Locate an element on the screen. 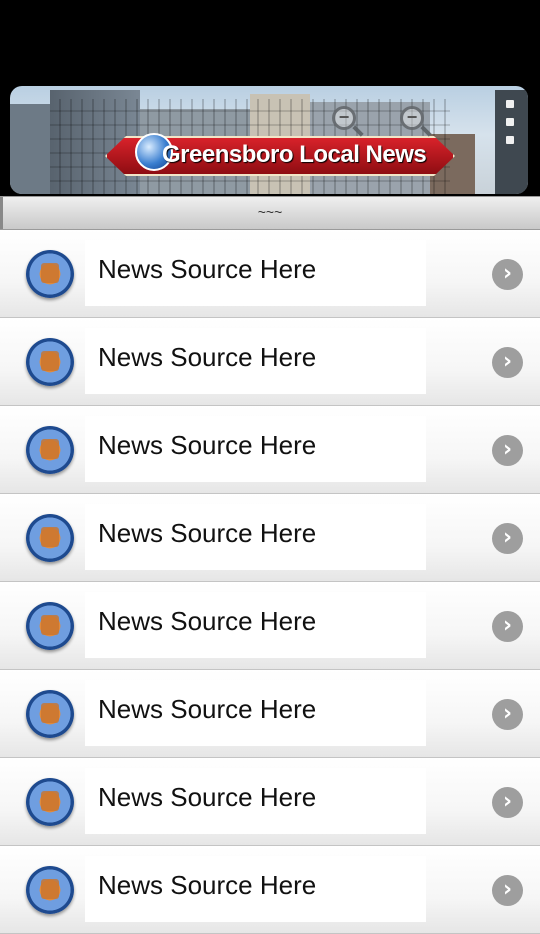  app-title: Greensboro Local News is located at coordinates (294, 154).